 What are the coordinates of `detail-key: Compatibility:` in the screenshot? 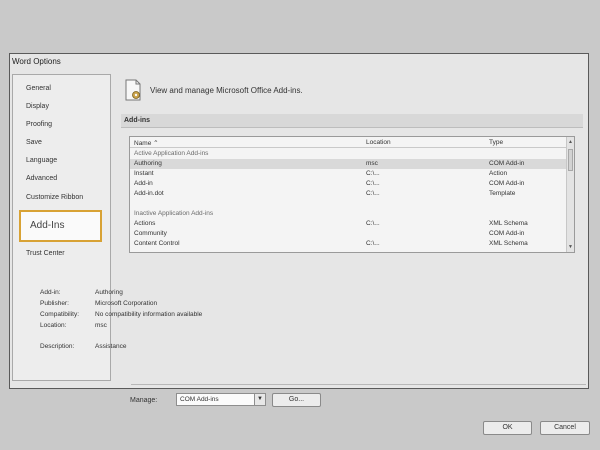 It's located at (60, 314).